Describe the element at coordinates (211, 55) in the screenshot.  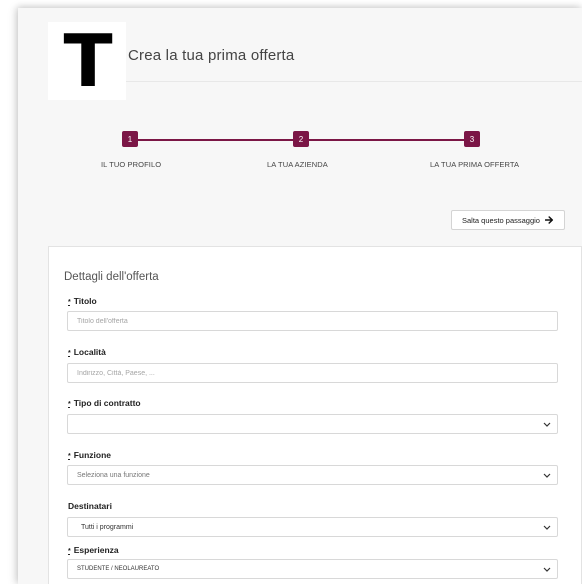
I see `page-title: Crea la tua prima offerta` at that location.